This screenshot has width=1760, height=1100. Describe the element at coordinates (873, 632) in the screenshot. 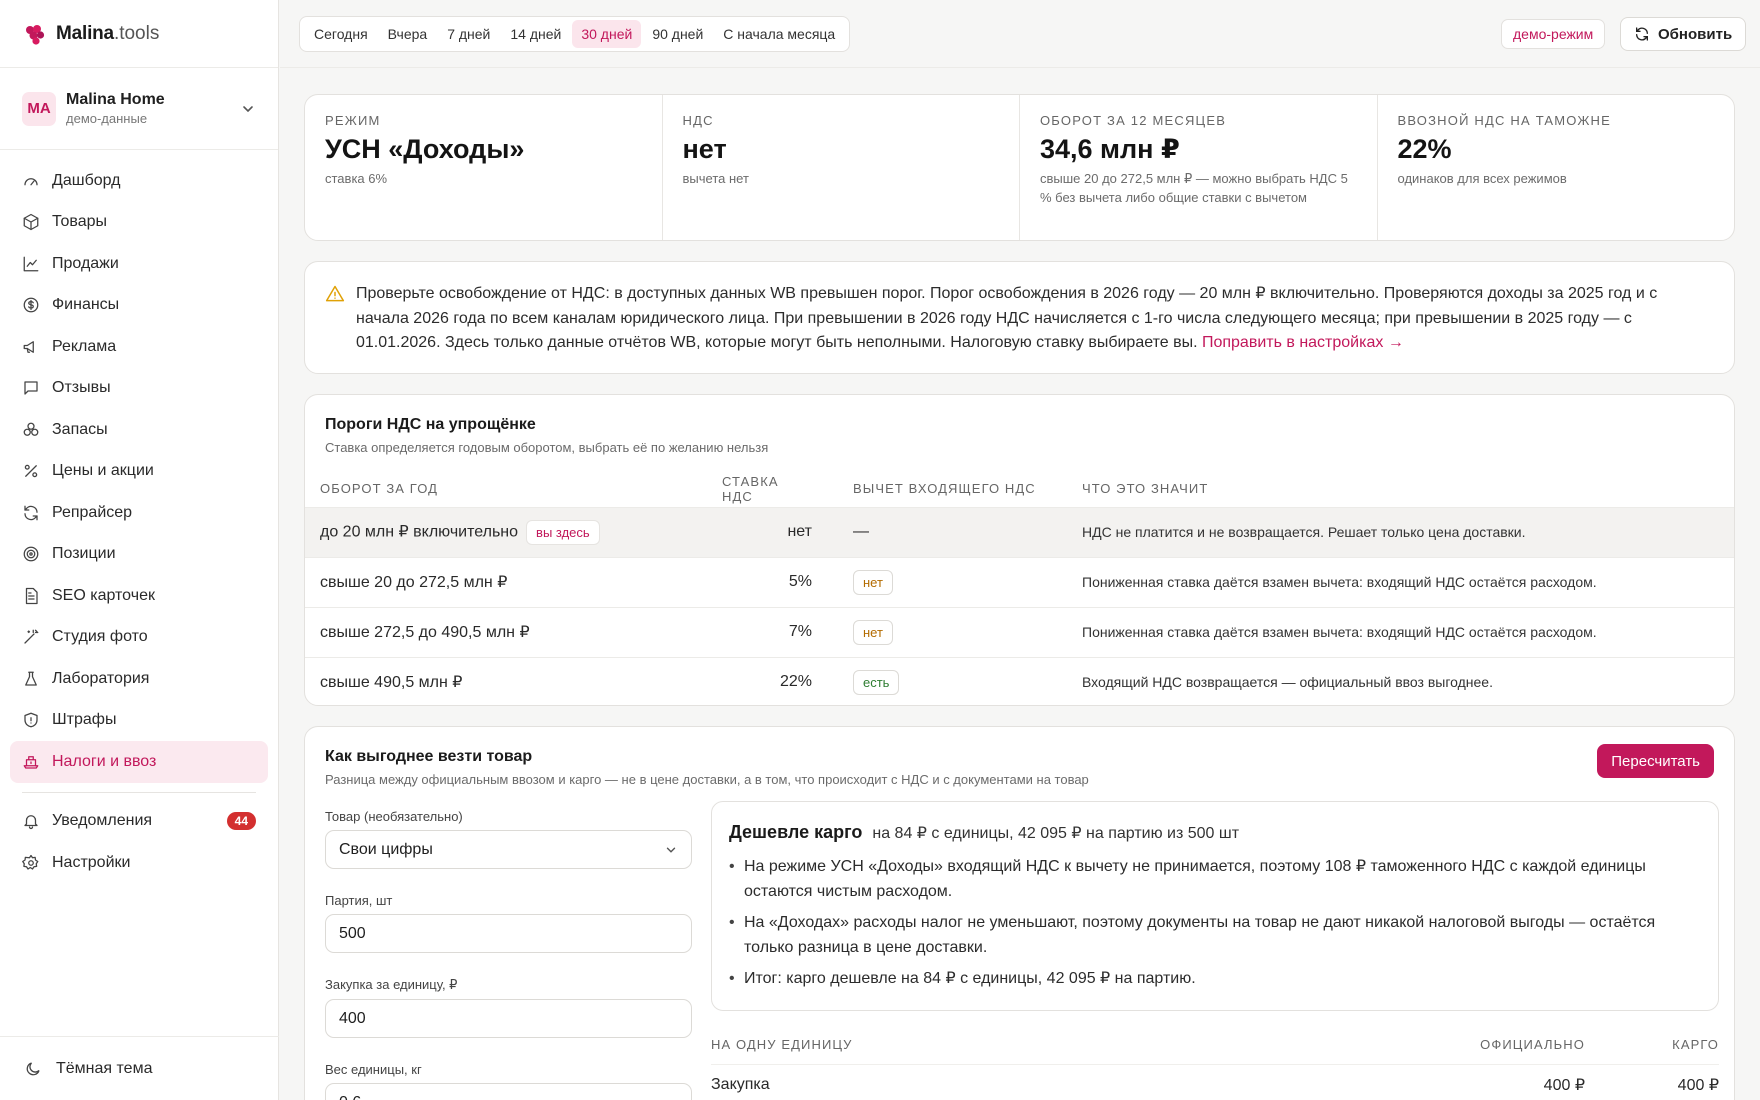

I see `deduction-badge: нет` at that location.